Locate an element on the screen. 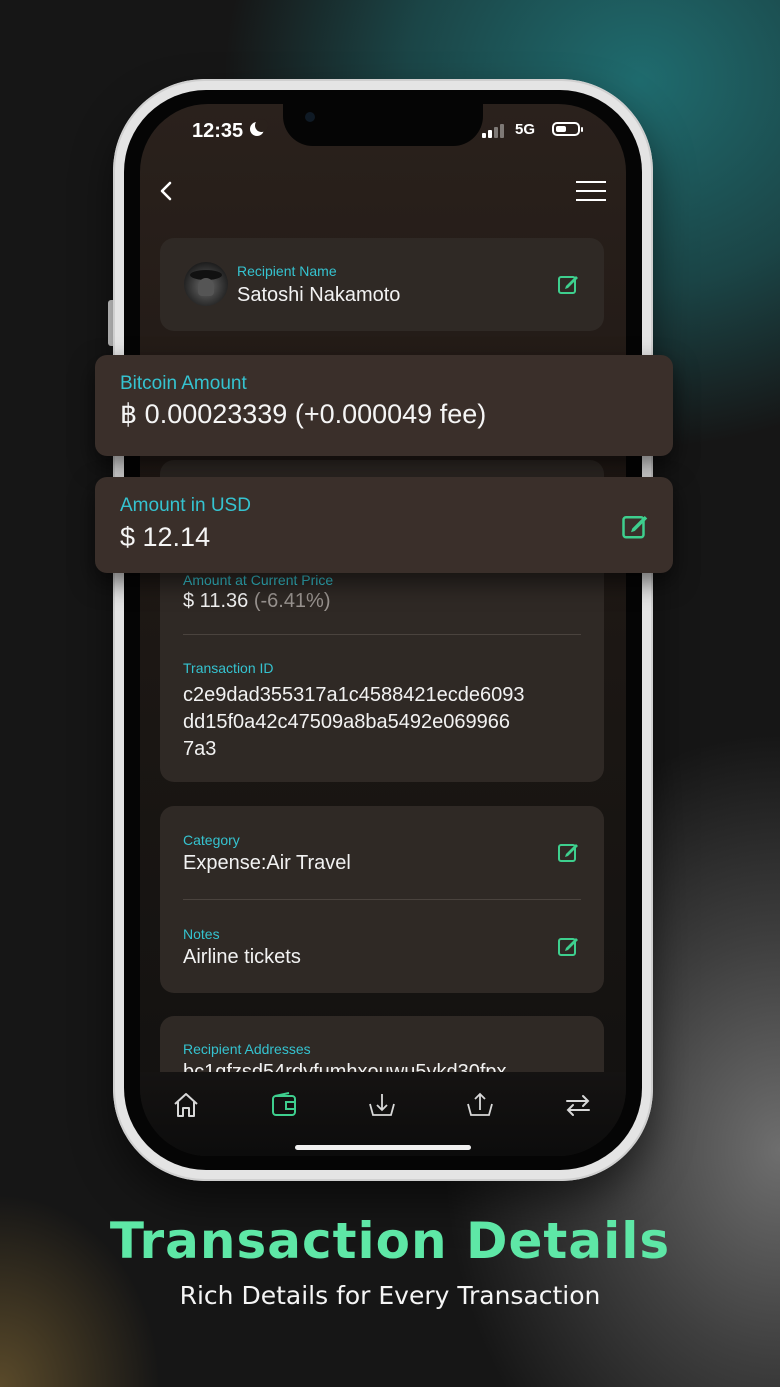  bitcoin-amount-value: ฿ 0.00023339 (+0.000049 fee) is located at coordinates (303, 414).